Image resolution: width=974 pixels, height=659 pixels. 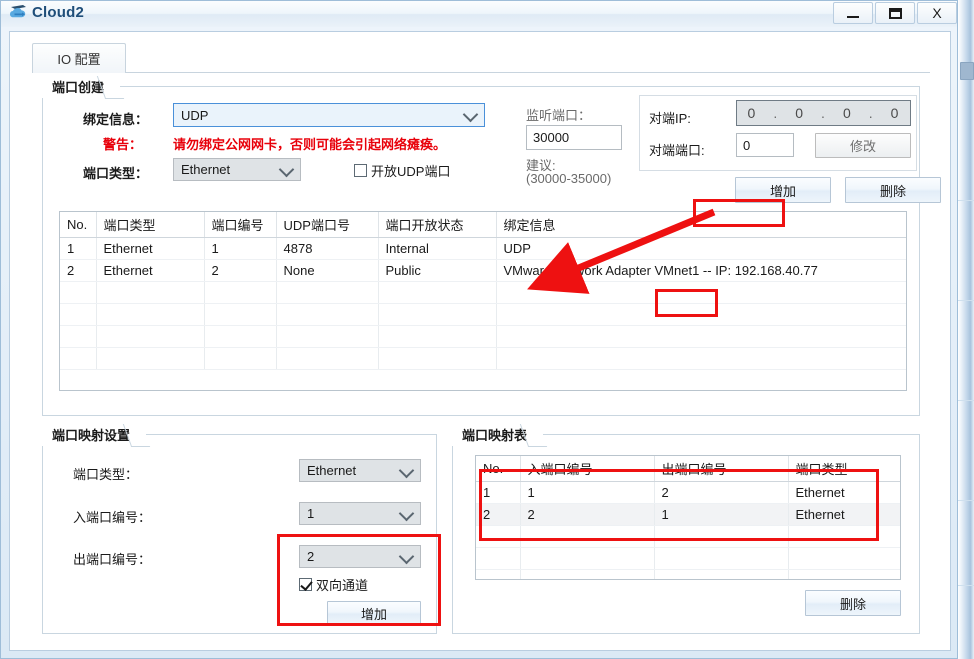 I want to click on delete-port-button: 删除, so click(x=893, y=190).